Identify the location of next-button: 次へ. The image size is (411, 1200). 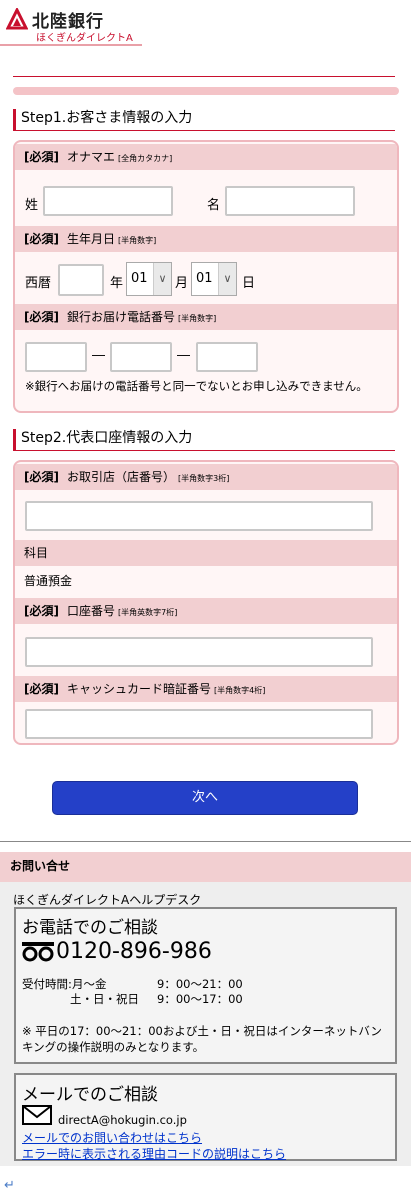
(205, 798).